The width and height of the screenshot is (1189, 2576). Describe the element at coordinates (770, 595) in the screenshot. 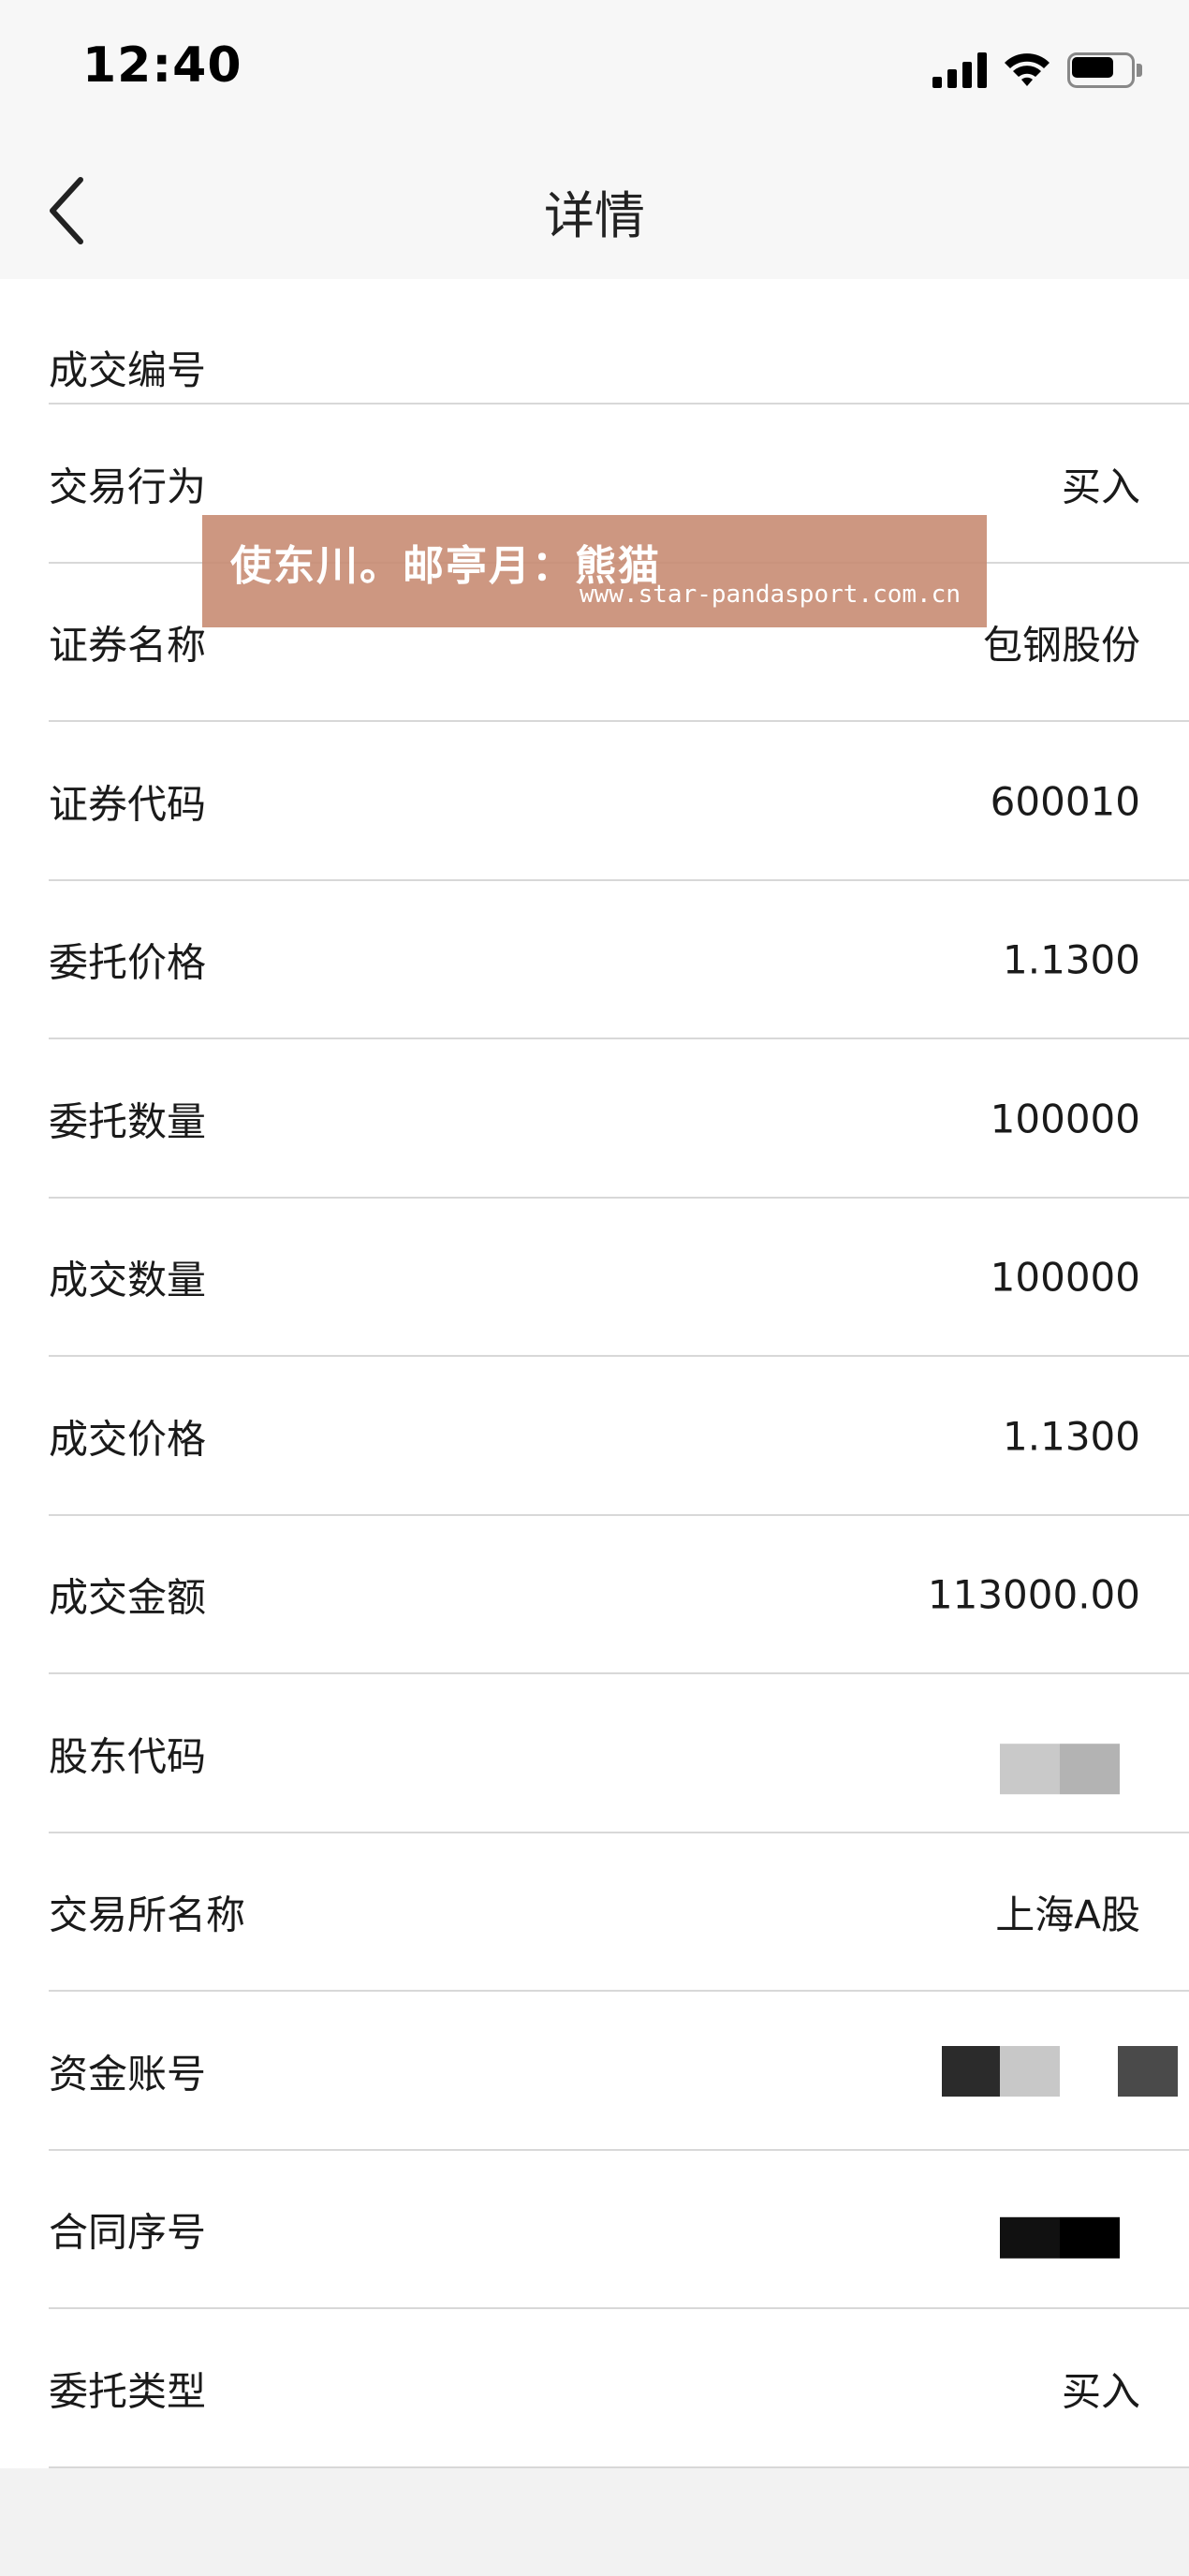

I see `watermark-url: www.star-pandasport.com.cn` at that location.